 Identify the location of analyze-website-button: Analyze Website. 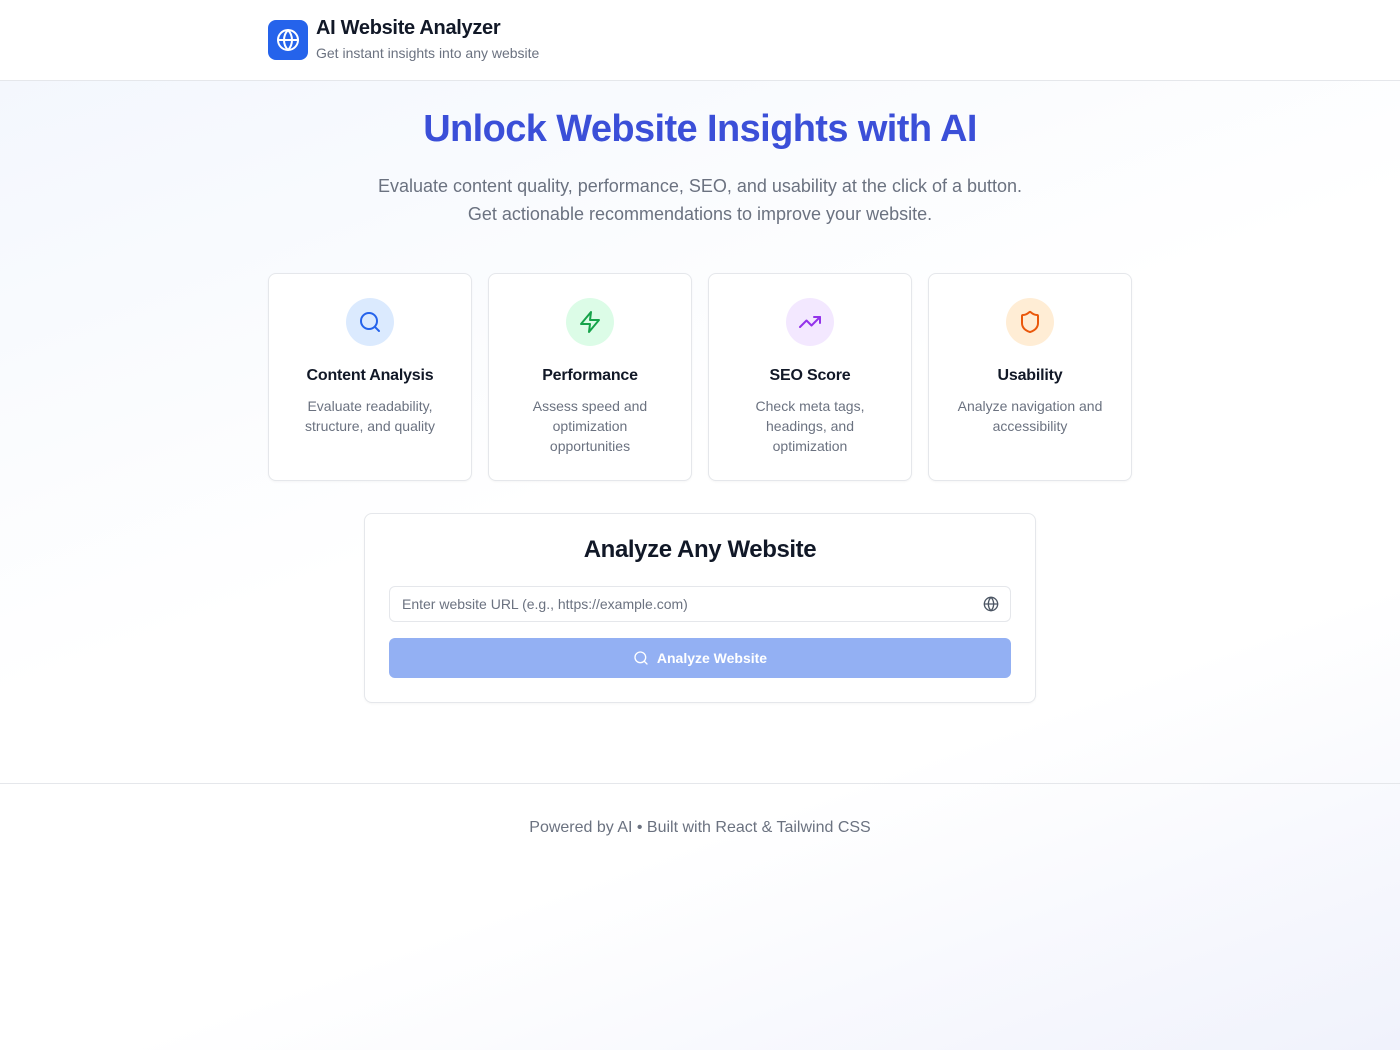
(700, 658).